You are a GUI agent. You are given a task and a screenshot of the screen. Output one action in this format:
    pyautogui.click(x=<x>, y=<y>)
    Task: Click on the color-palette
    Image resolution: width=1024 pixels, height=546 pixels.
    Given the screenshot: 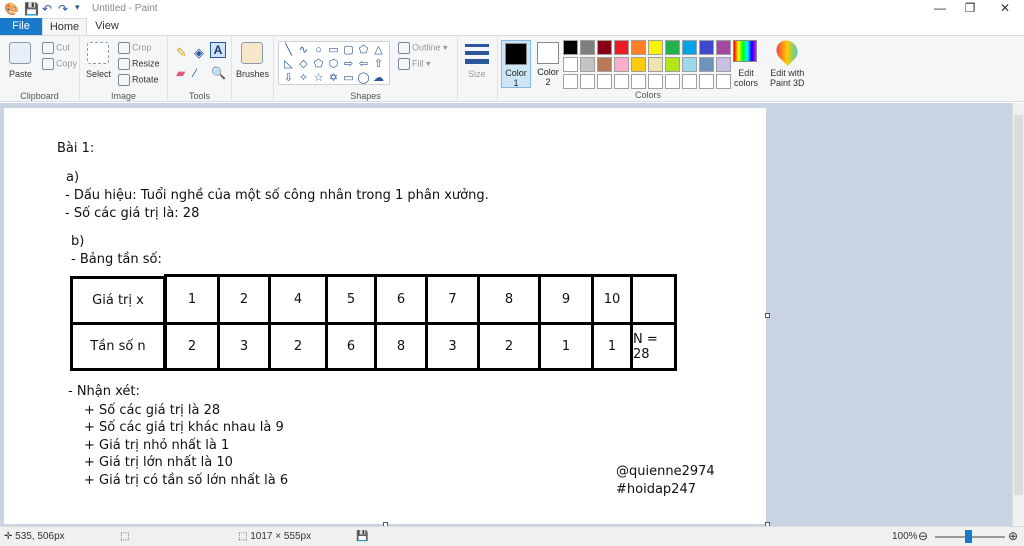 What is the action you would take?
    pyautogui.click(x=647, y=64)
    